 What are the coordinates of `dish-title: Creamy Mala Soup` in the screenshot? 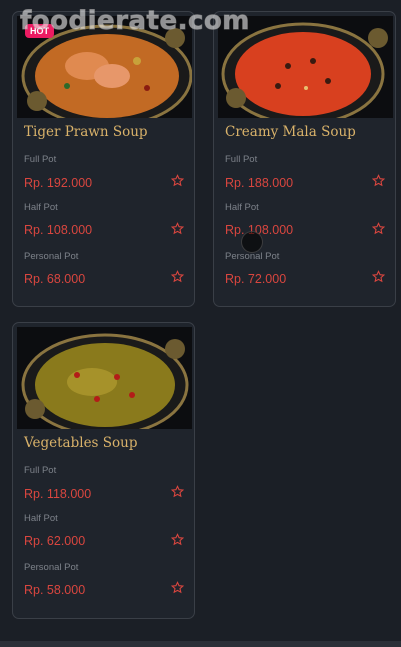 It's located at (290, 132).